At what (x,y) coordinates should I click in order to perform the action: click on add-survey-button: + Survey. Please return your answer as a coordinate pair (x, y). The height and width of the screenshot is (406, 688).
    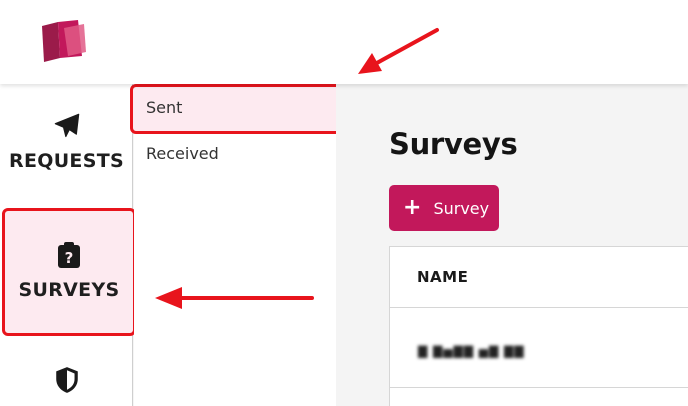
    Looking at the image, I should click on (444, 208).